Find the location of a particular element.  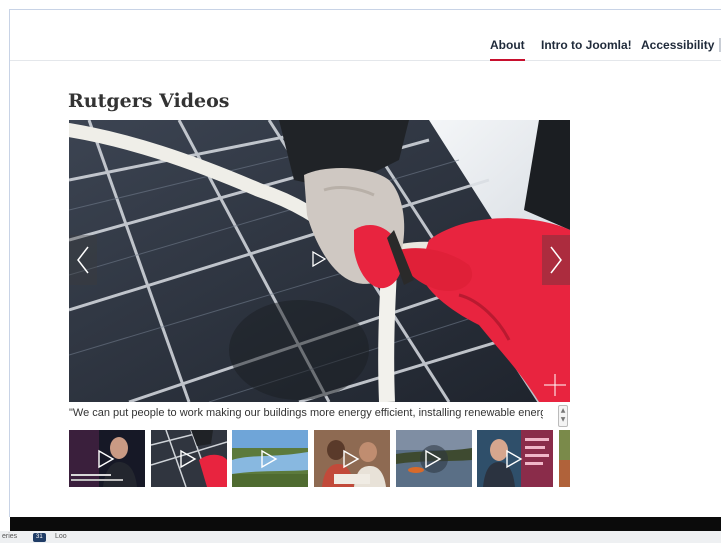

fullscreen-icon is located at coordinates (555, 385).